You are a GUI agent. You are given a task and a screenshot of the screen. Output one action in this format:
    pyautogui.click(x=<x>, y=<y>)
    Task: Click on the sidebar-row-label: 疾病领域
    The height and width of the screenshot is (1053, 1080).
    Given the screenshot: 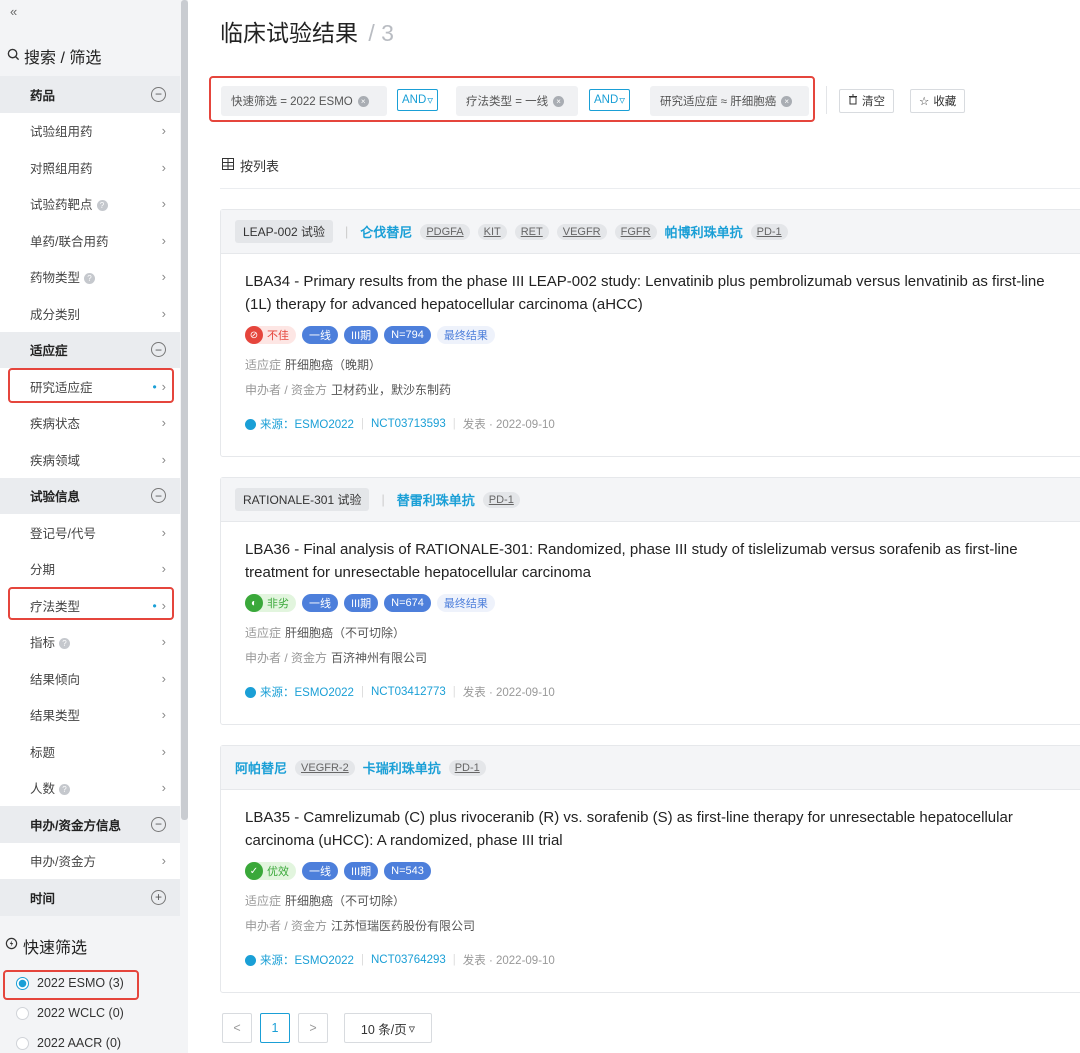 What is the action you would take?
    pyautogui.click(x=55, y=460)
    